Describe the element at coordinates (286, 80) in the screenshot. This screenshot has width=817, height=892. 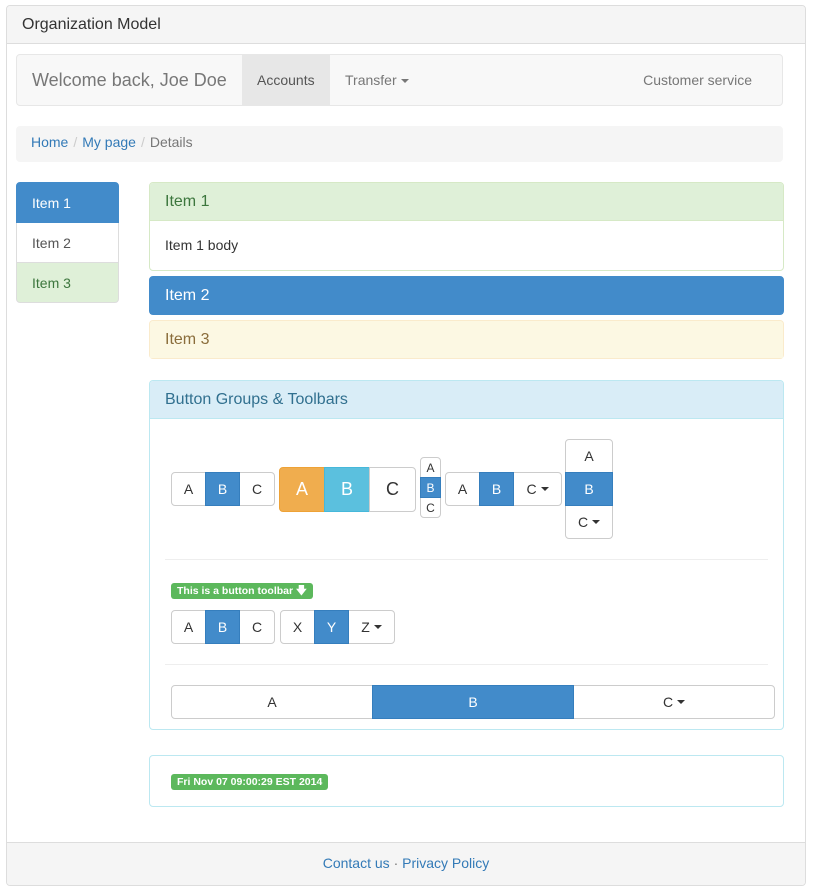
I see `nav-accounts: Accounts` at that location.